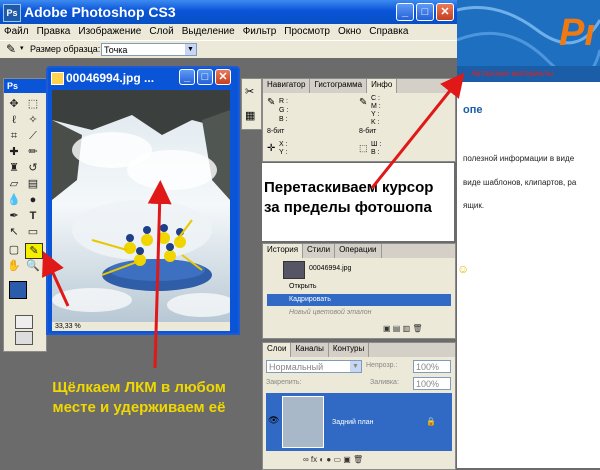 Image resolution: width=600 pixels, height=470 pixels. What do you see at coordinates (417, 130) in the screenshot?
I see `arrow-to-webpage` at bounding box center [417, 130].